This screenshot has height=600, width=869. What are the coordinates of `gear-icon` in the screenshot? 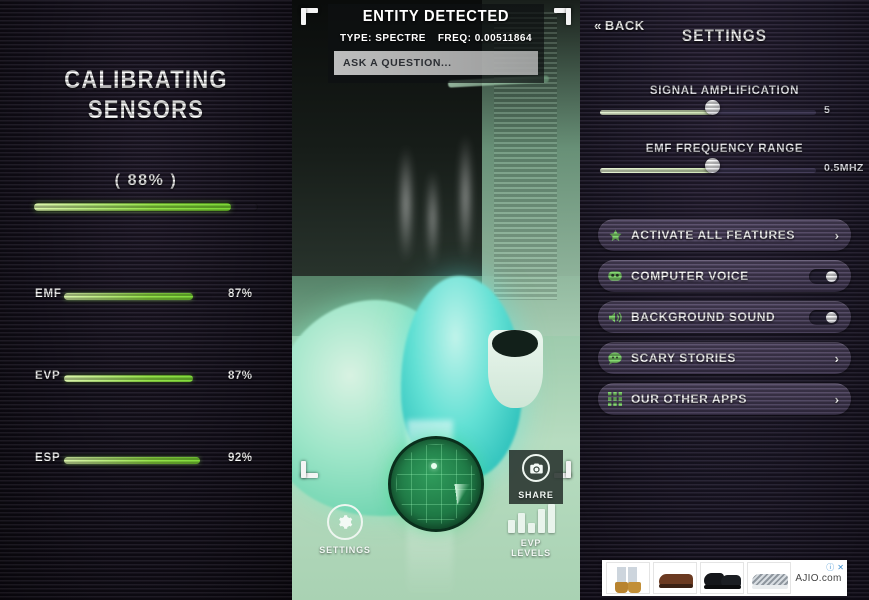 It's located at (345, 522).